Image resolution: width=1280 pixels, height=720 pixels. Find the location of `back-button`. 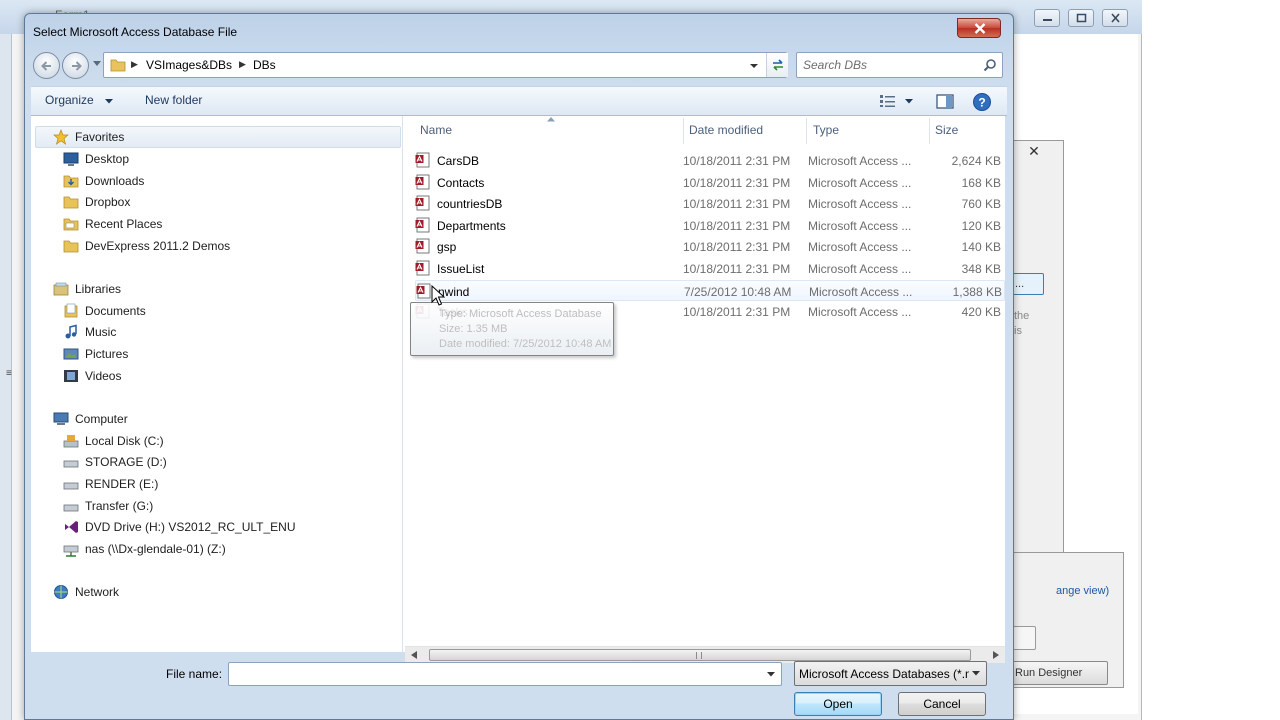

back-button is located at coordinates (46, 65).